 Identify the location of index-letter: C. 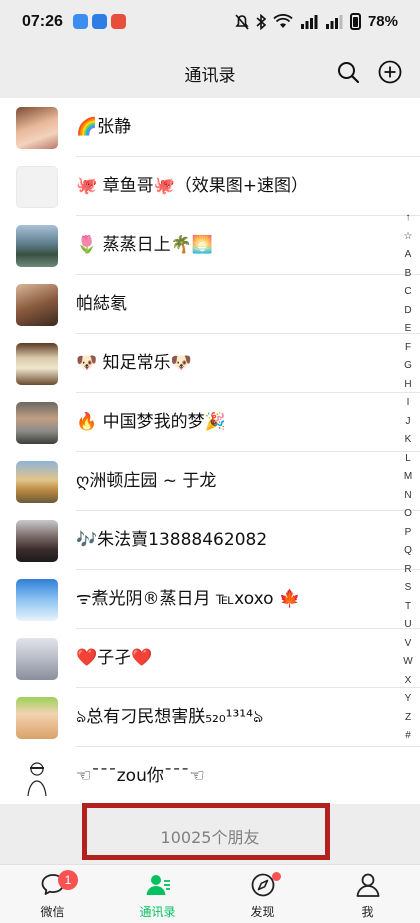
(408, 292).